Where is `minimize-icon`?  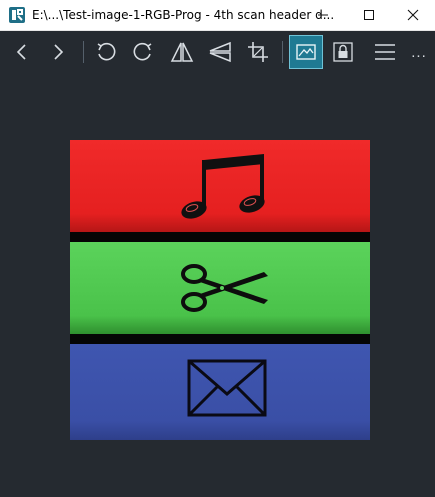 minimize-icon is located at coordinates (322, 15).